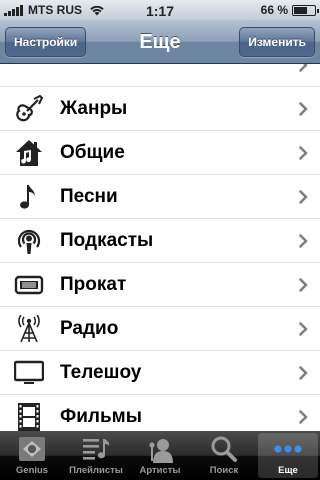 The height and width of the screenshot is (480, 320). I want to click on list-item-label: Общие, so click(92, 152).